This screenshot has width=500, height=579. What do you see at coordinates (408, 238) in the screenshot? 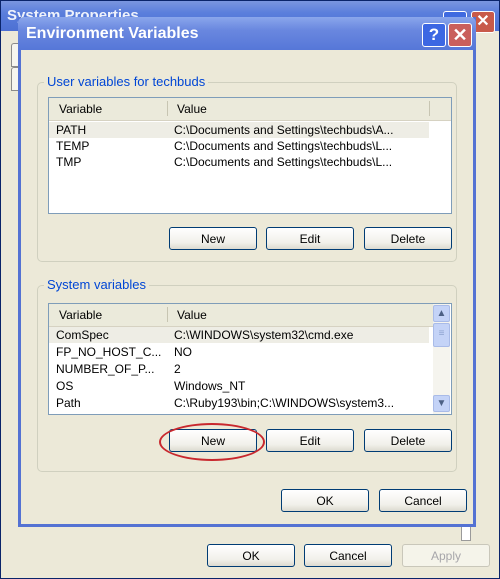
I see `user-delete-button: Delete` at bounding box center [408, 238].